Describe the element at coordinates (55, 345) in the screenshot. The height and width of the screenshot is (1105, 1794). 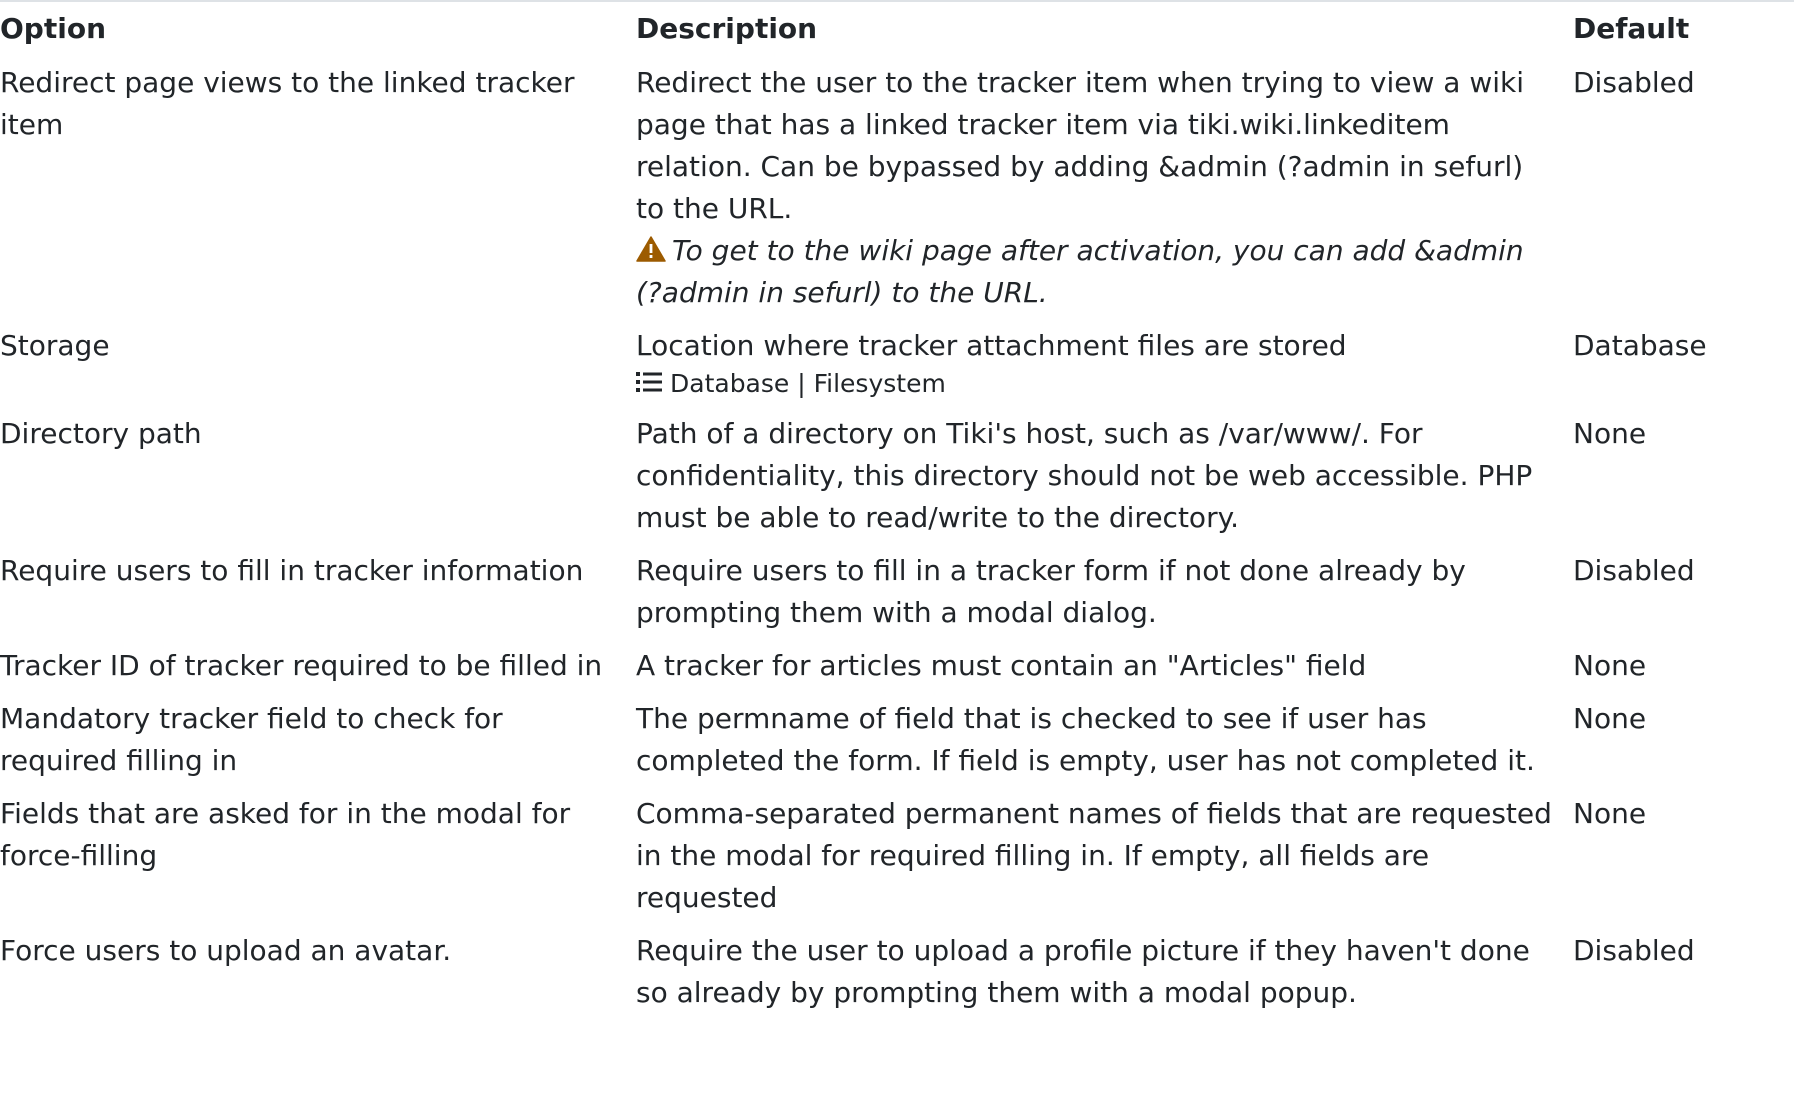
I see `option-name: Storage` at that location.